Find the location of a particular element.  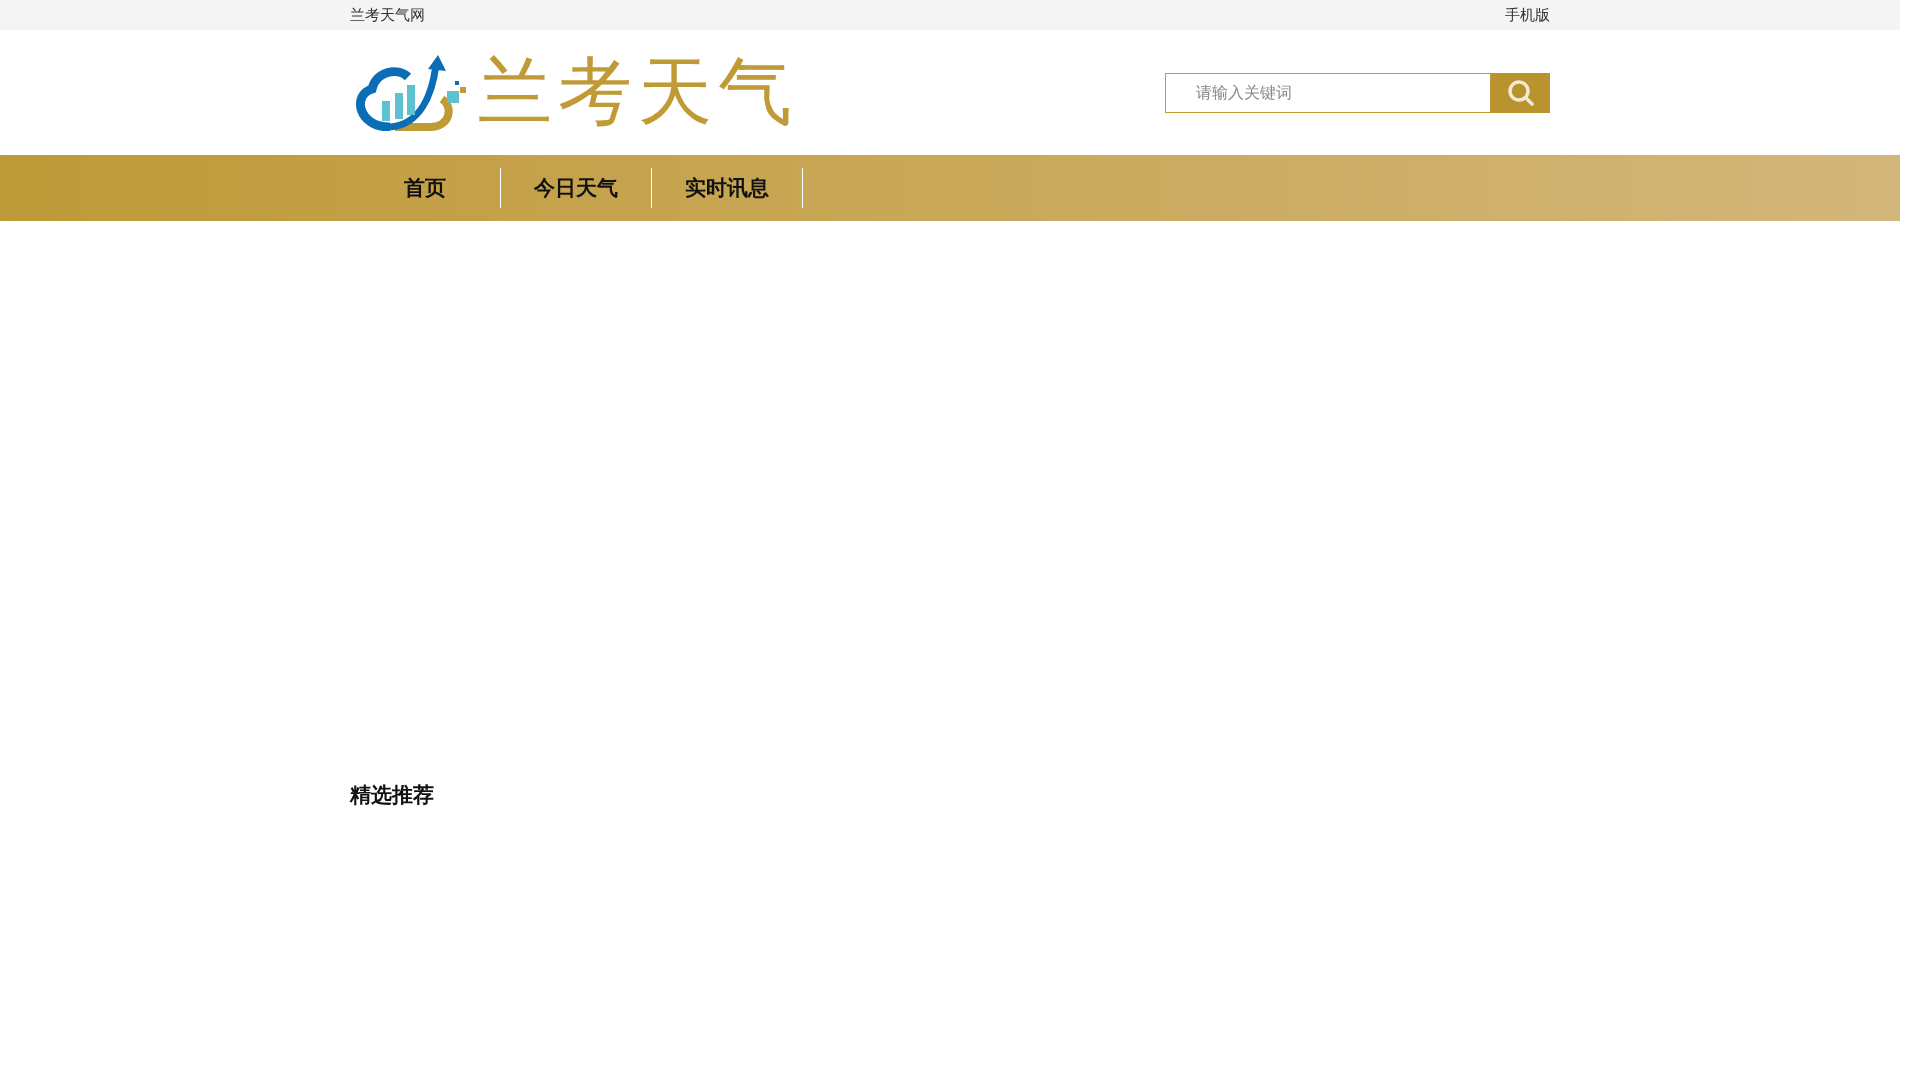

search-icon is located at coordinates (1520, 92).